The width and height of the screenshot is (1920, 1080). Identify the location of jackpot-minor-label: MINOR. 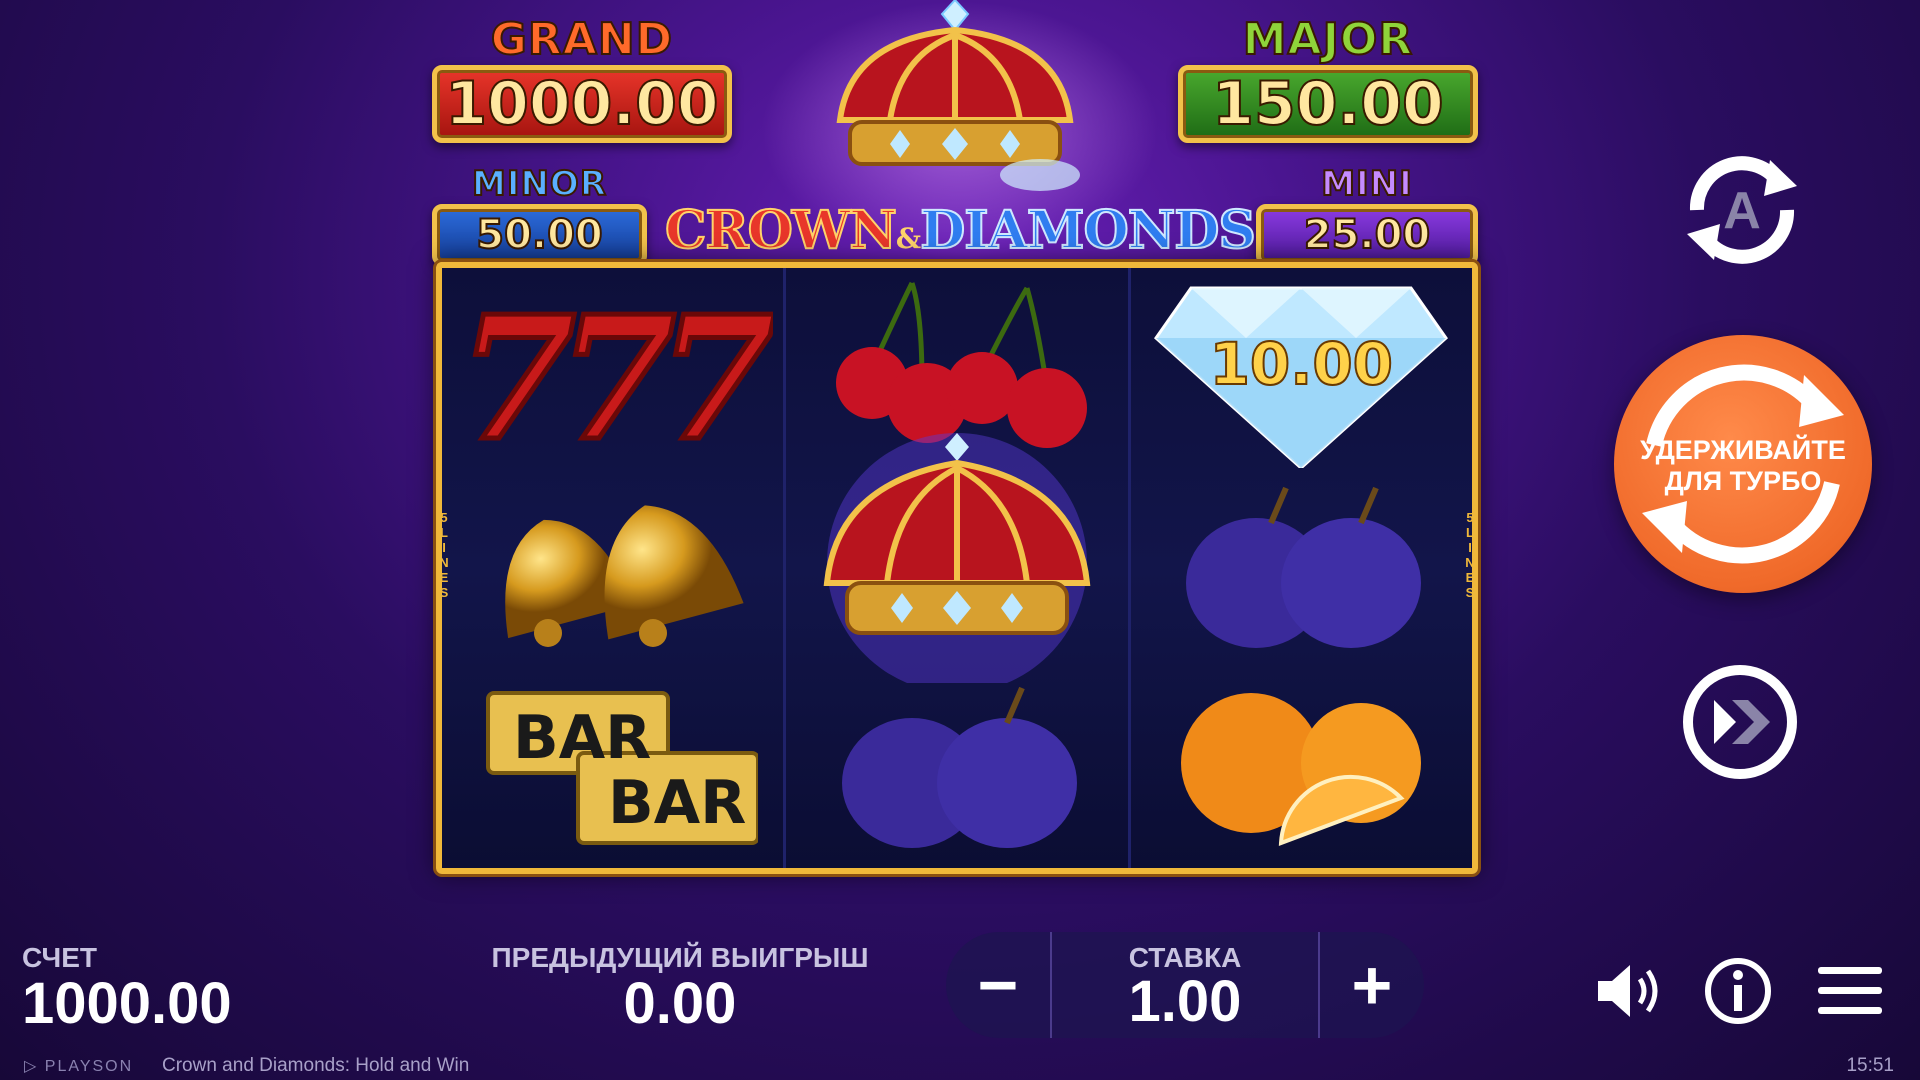
(539, 184).